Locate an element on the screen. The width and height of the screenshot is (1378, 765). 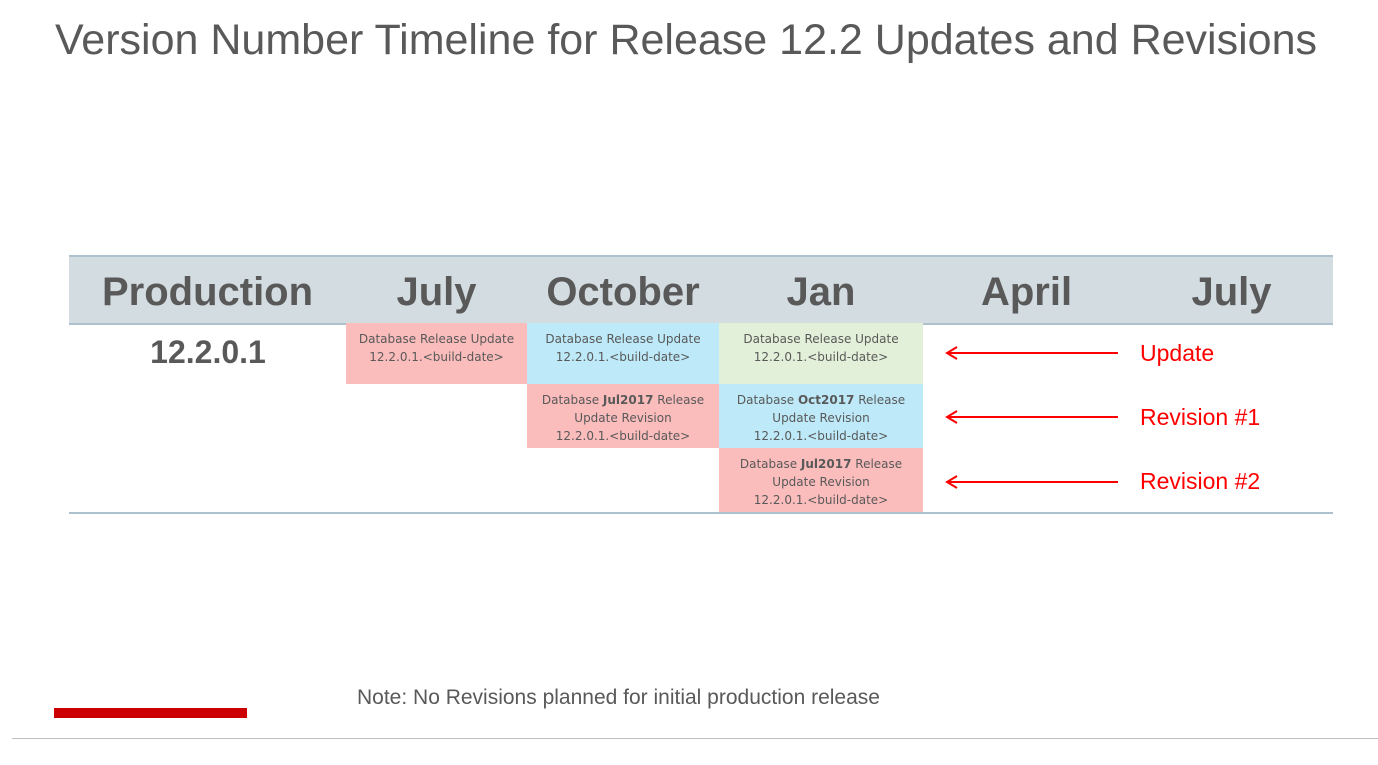
timeline-header: Production July October Jan April July is located at coordinates (701, 290).